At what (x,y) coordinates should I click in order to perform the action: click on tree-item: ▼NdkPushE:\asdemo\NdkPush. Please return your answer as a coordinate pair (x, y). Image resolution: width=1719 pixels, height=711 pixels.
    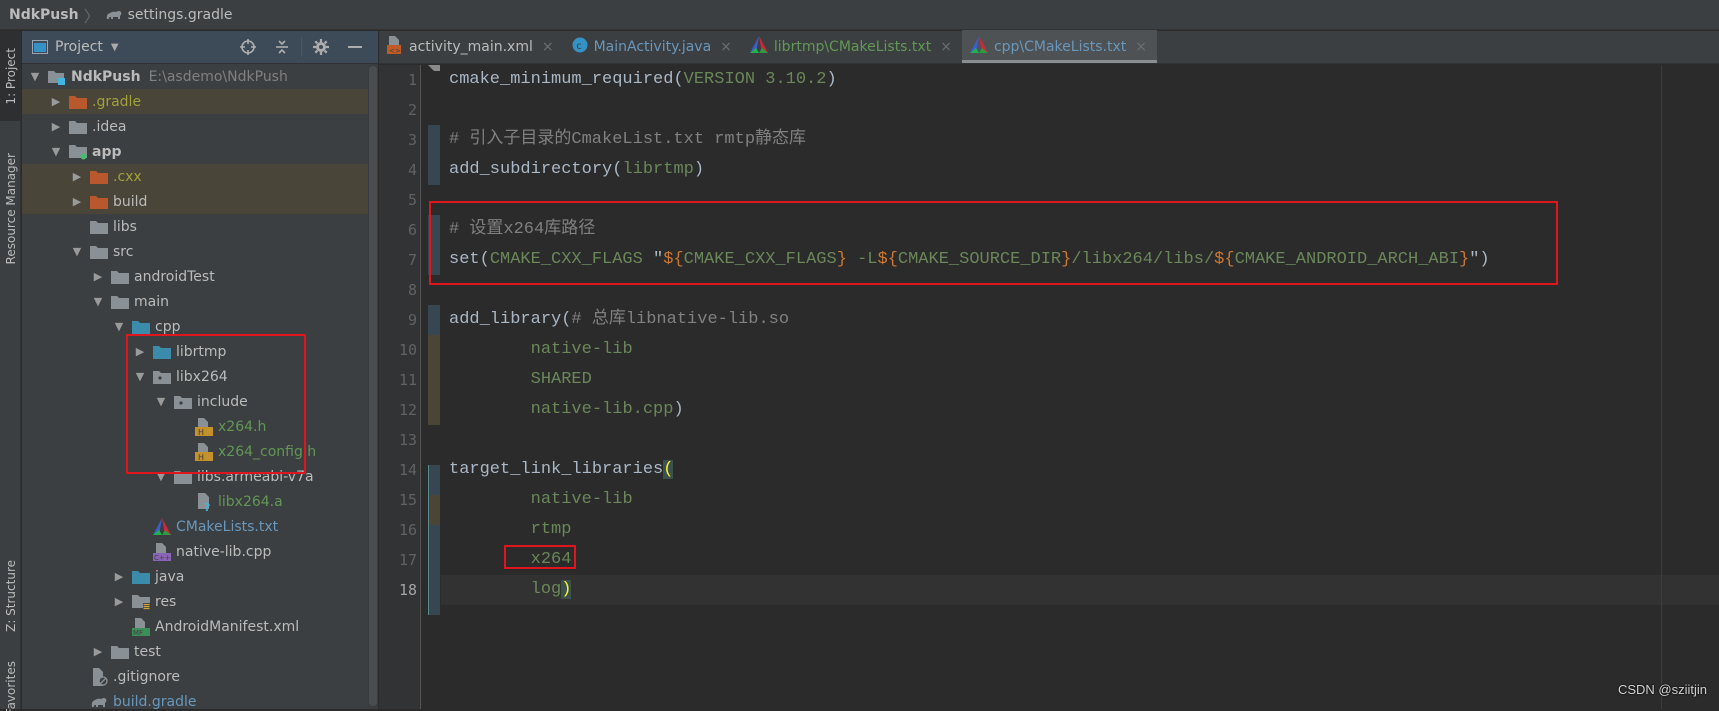
    Looking at the image, I should click on (200, 76).